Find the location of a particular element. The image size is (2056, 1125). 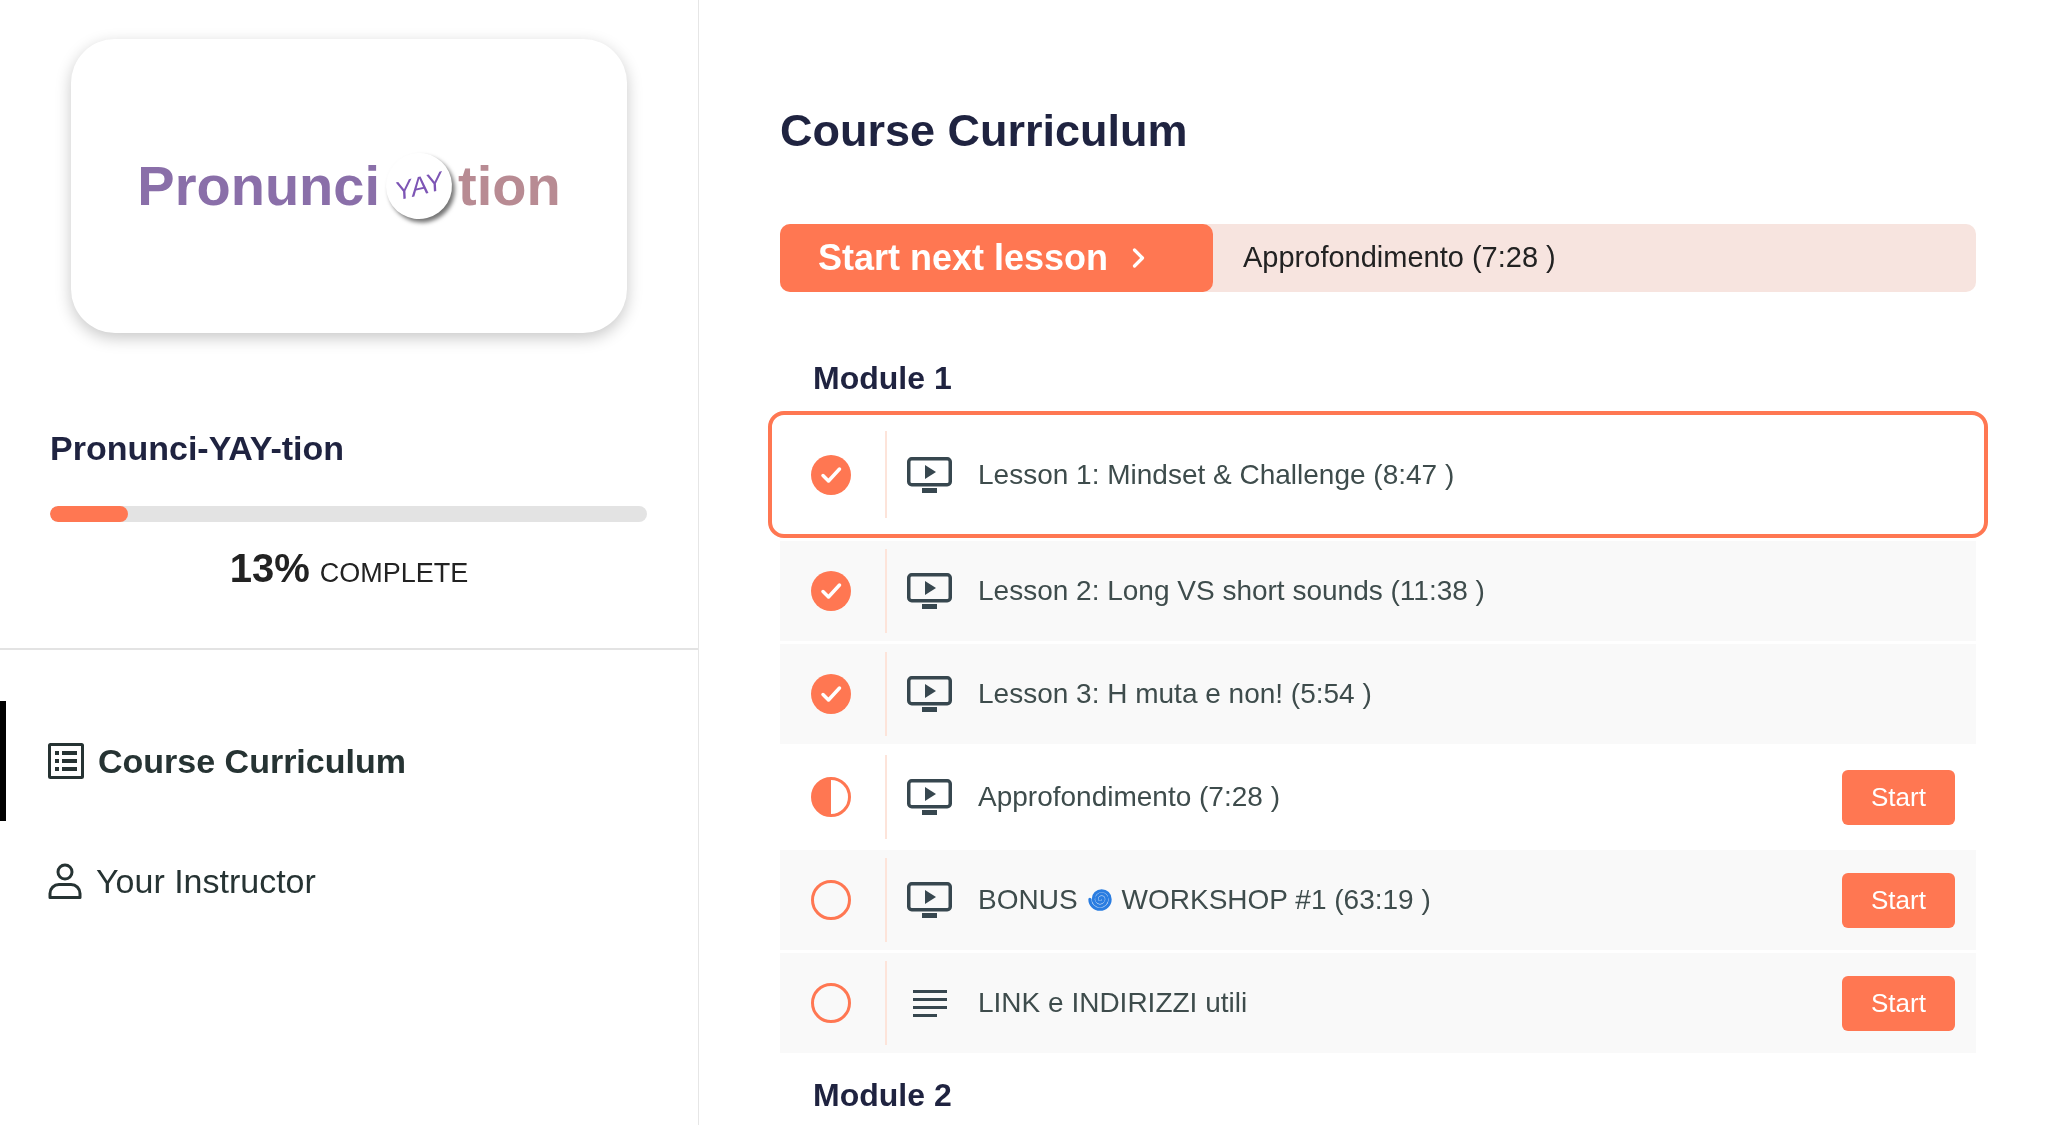

nav-item: Your Instructor is located at coordinates (349, 881).